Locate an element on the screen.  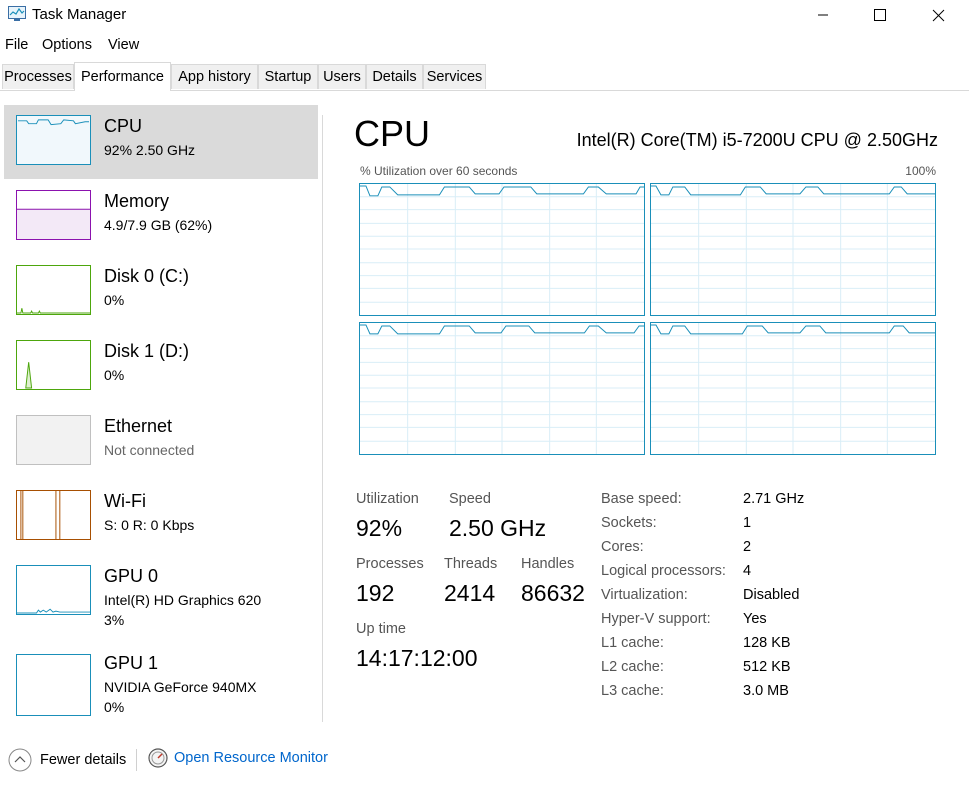
sidebar-item-gpu-1: GPU 1 NVIDIA GeForce 940MX 0% is located at coordinates (161, 679).